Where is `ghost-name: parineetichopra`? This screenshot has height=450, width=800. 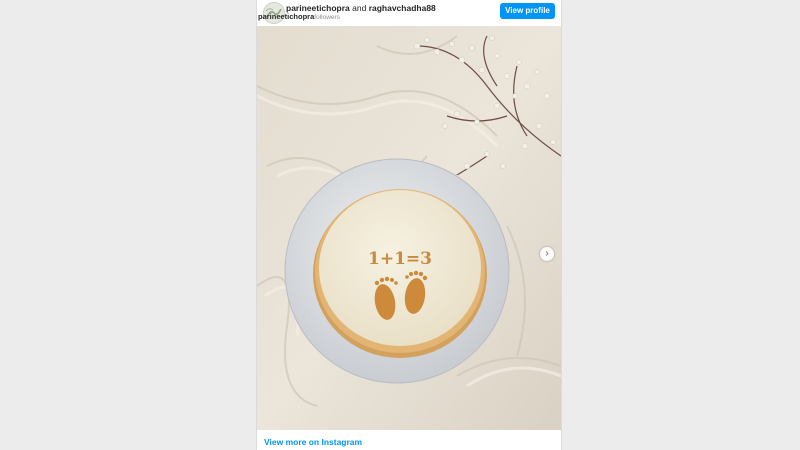
ghost-name: parineetichopra is located at coordinates (286, 16).